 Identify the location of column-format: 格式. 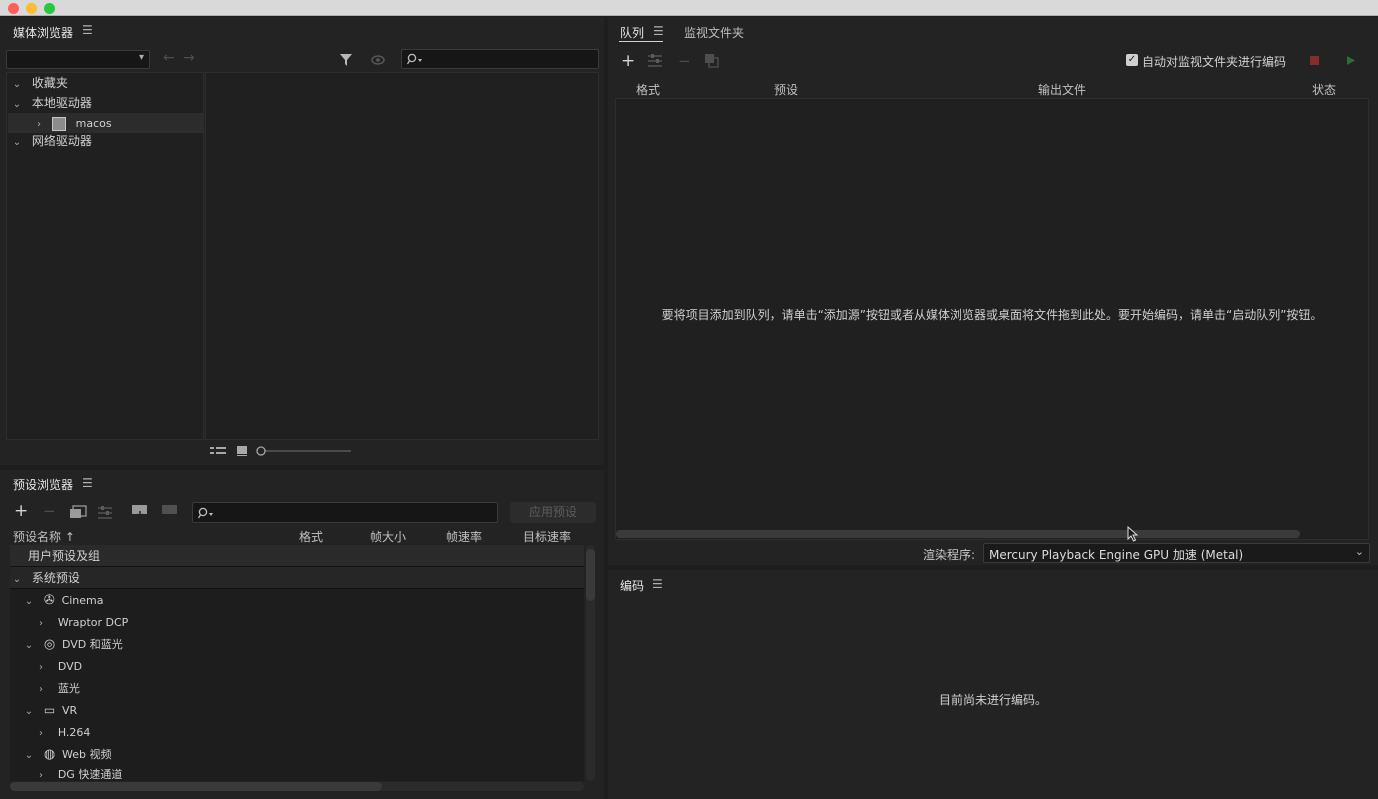
(311, 536).